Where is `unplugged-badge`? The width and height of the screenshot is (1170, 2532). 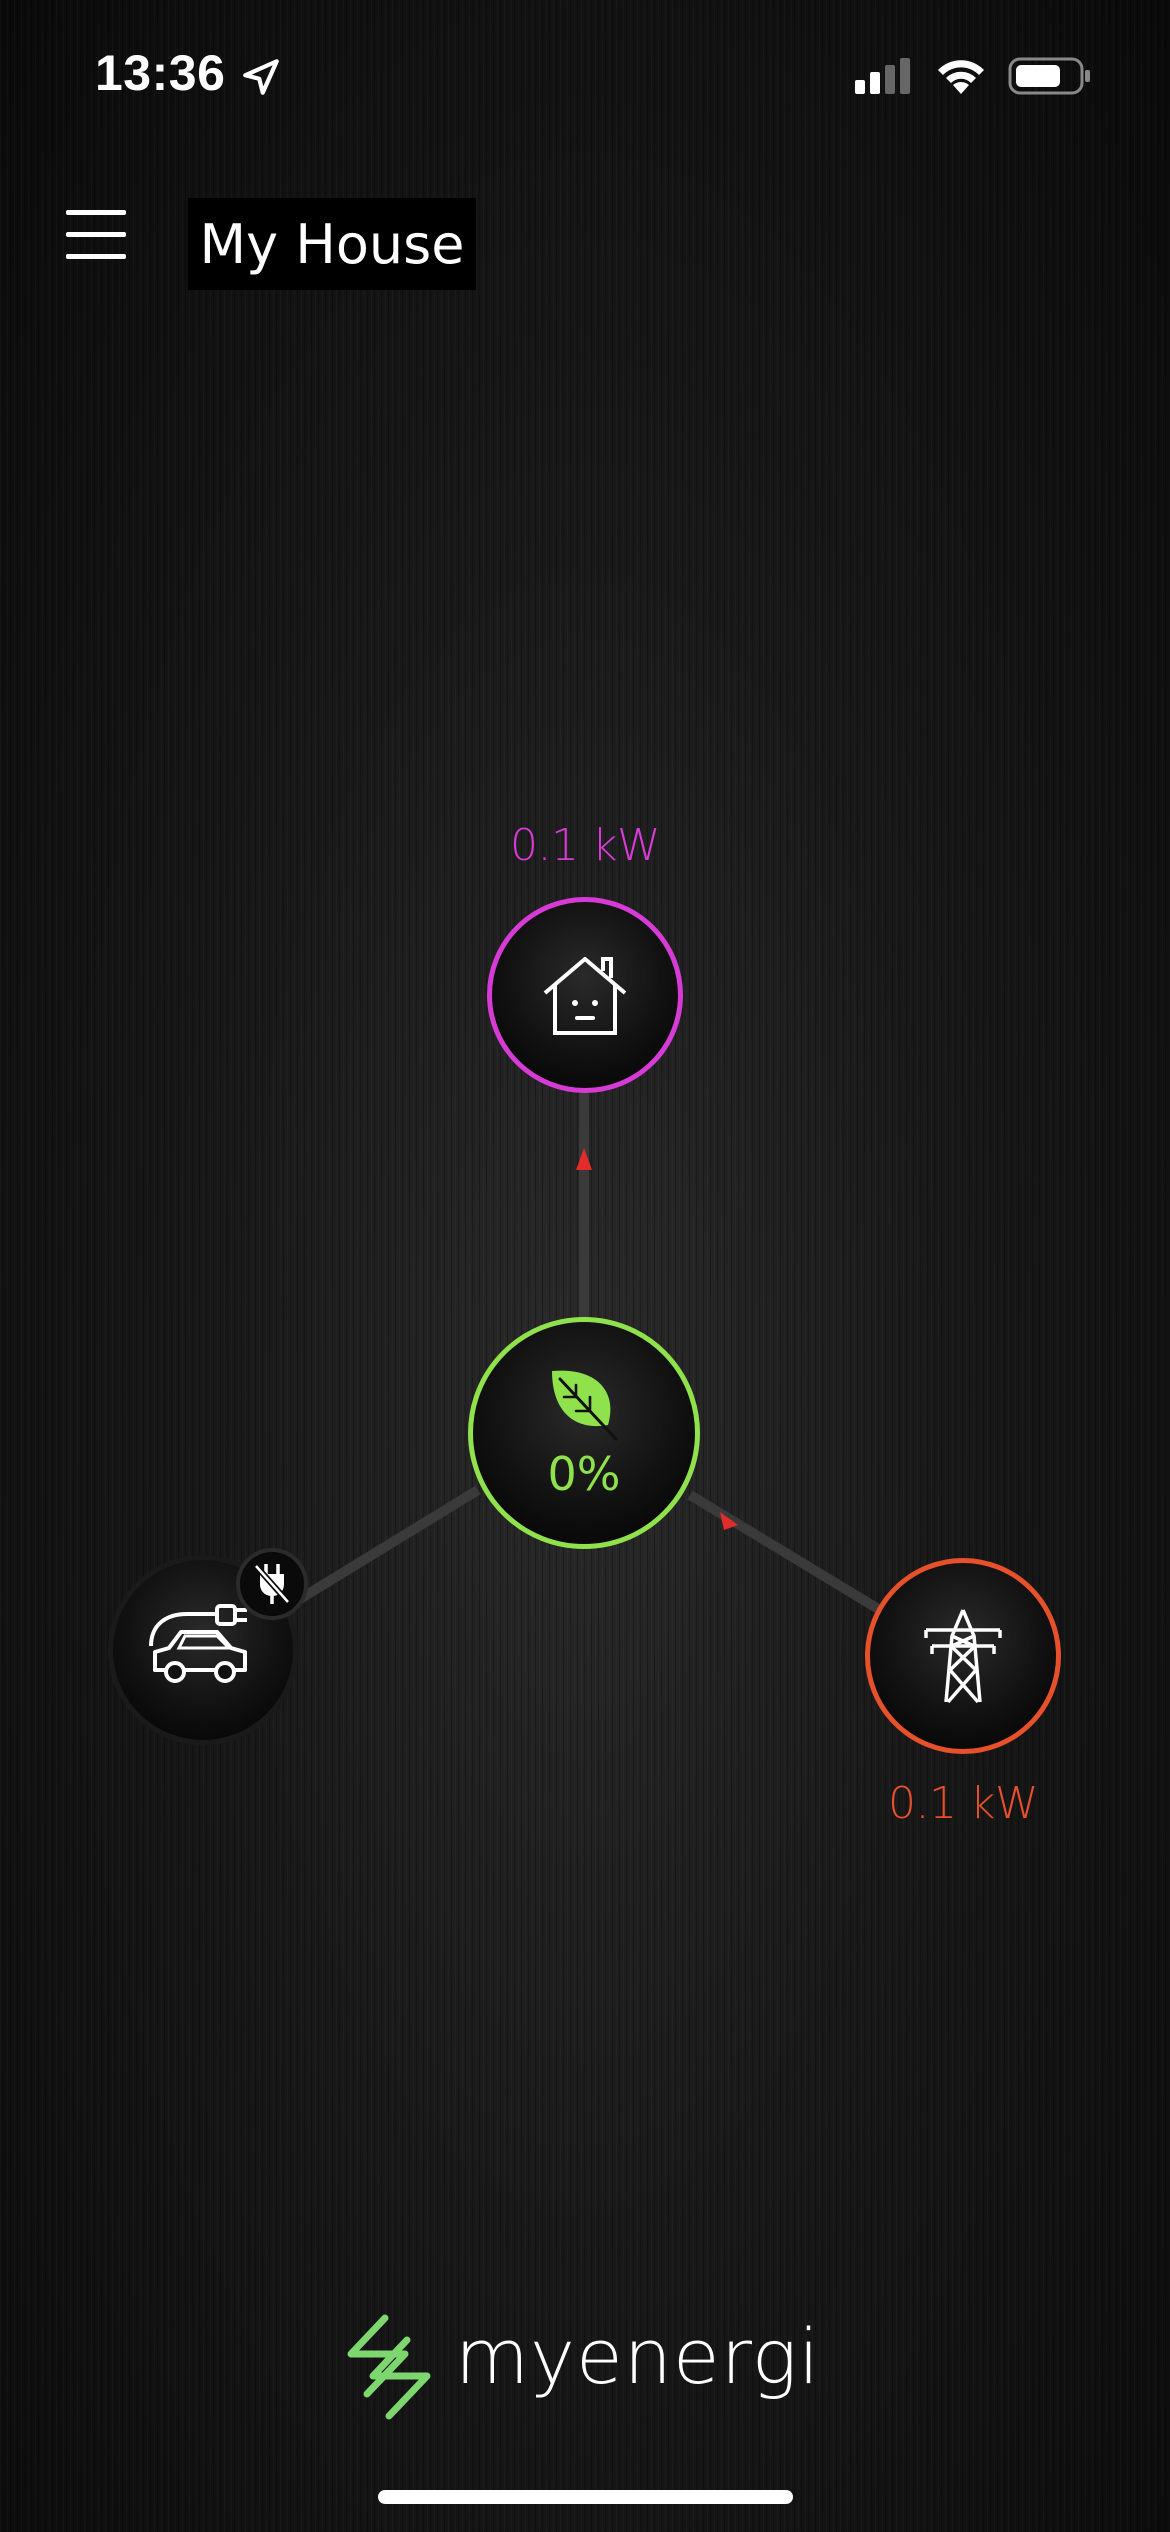
unplugged-badge is located at coordinates (272, 1584).